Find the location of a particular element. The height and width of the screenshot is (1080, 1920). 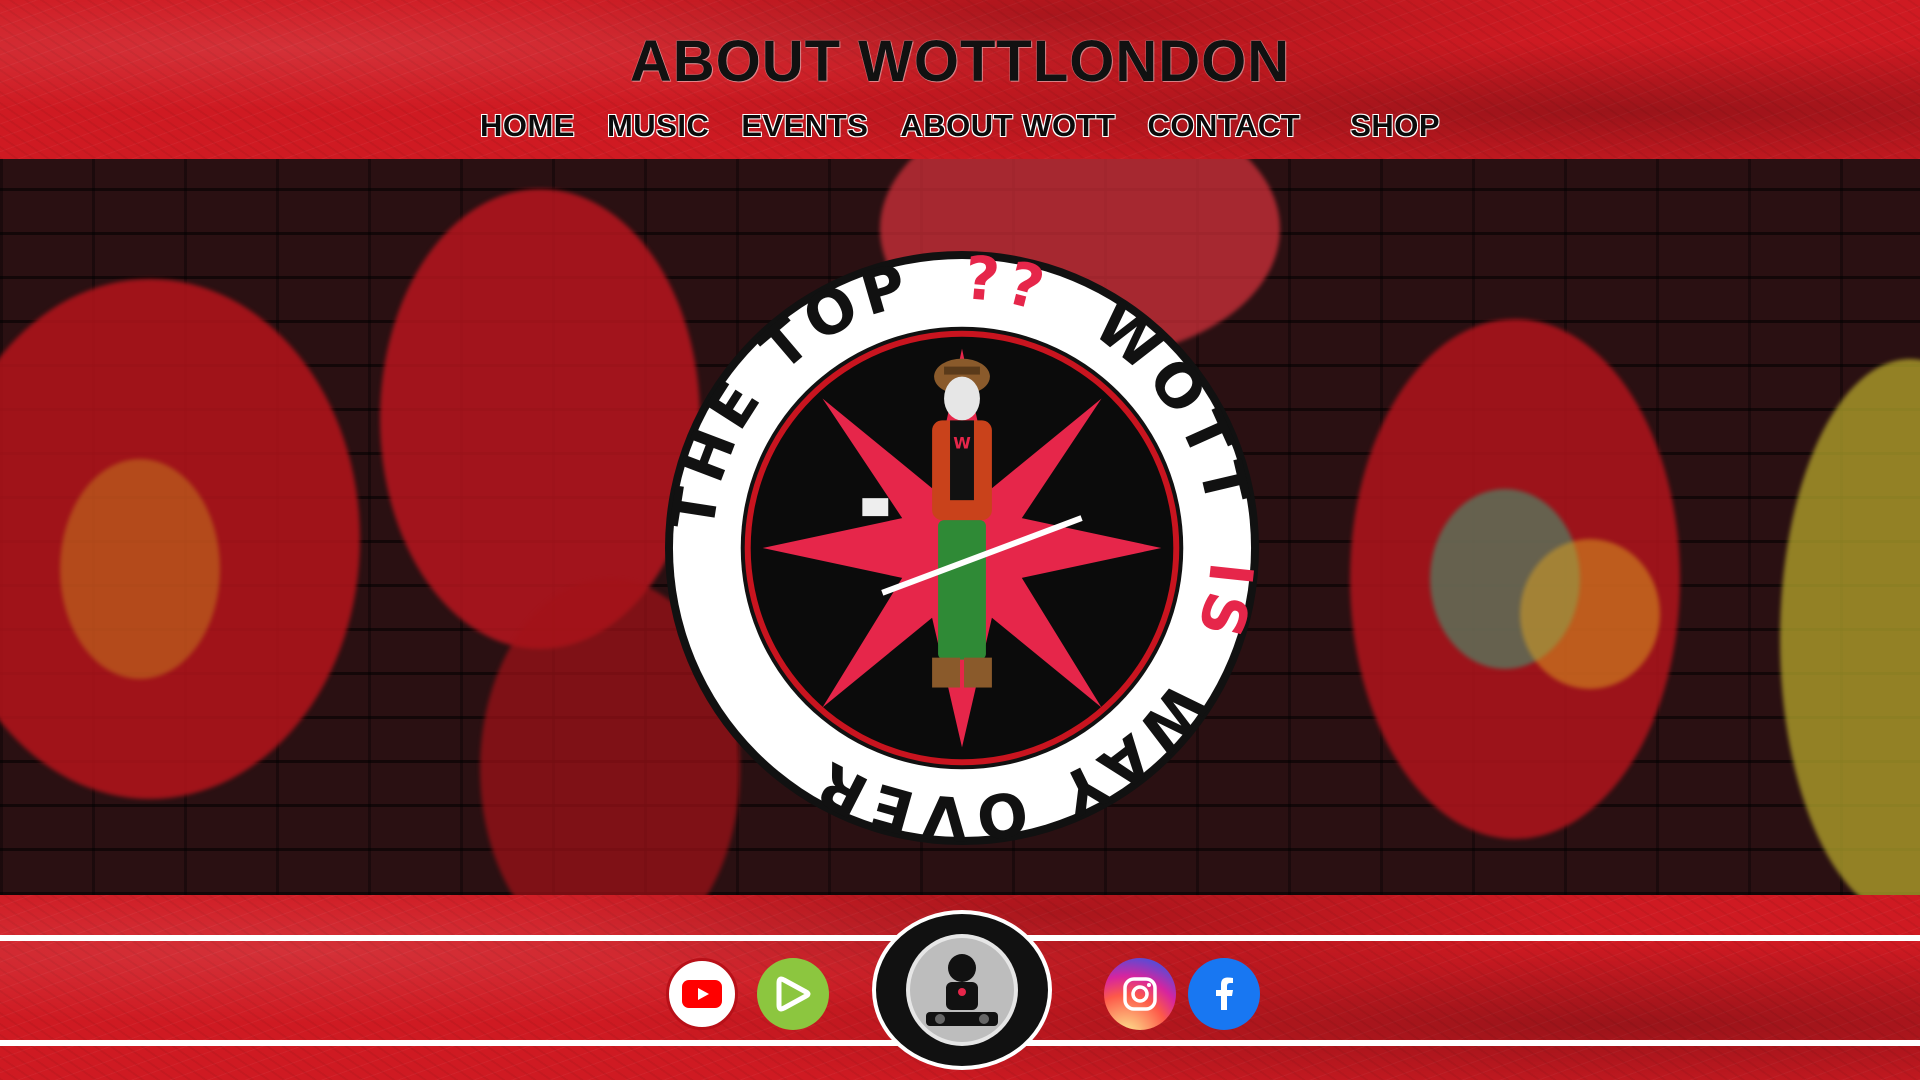

rumble-link is located at coordinates (793, 994).